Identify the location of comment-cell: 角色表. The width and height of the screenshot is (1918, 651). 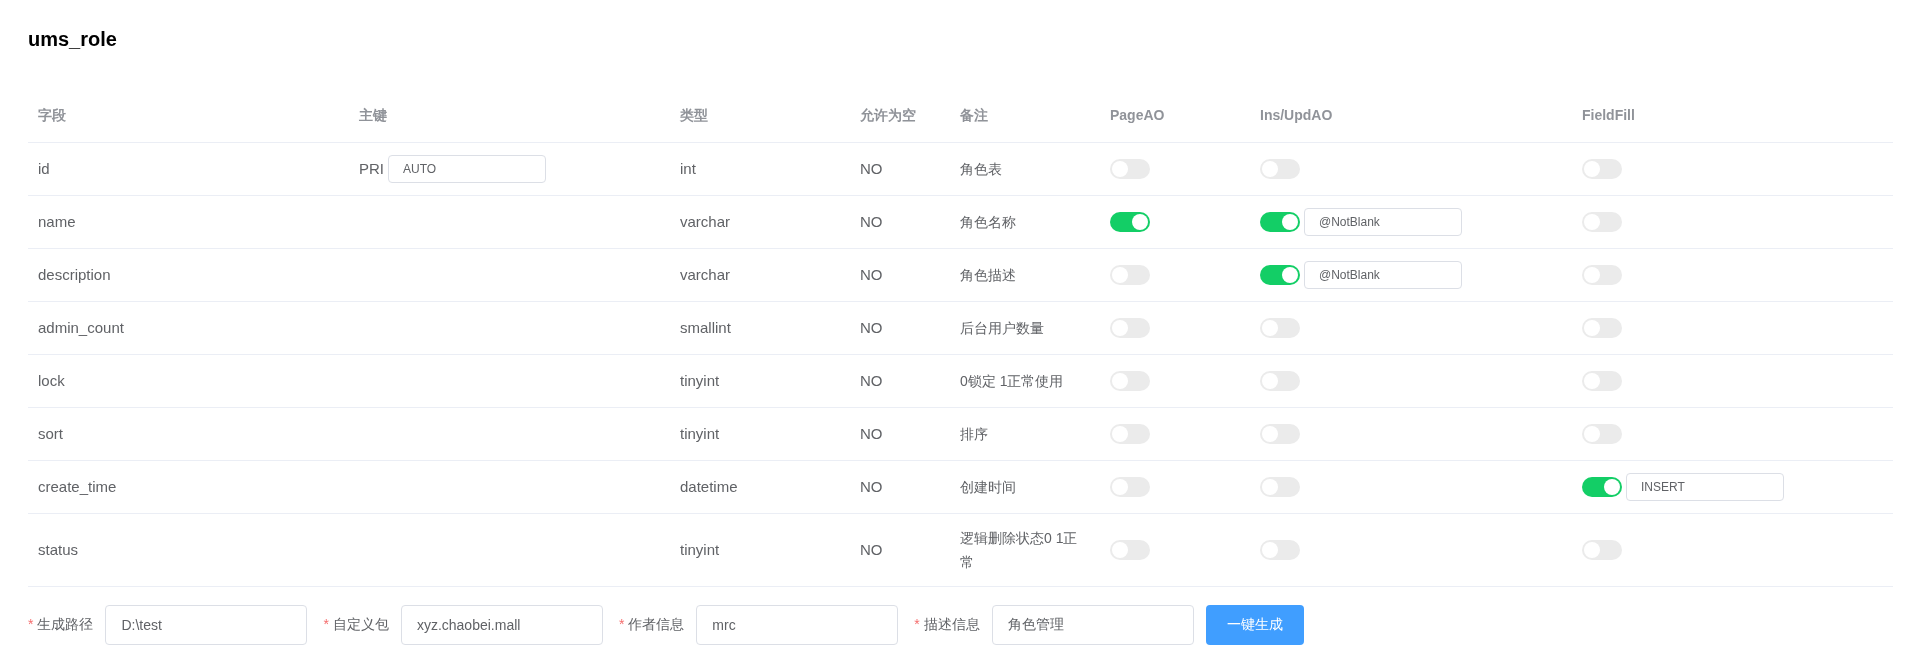
(981, 168).